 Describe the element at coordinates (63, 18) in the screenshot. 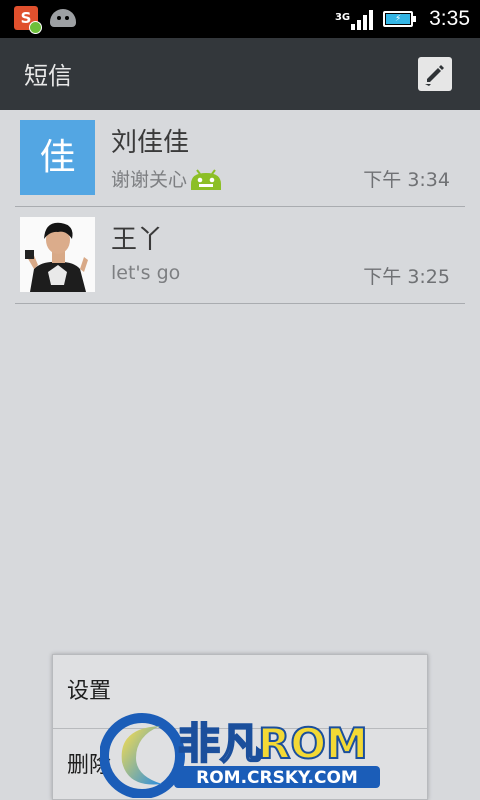

I see `android-robot-icon` at that location.